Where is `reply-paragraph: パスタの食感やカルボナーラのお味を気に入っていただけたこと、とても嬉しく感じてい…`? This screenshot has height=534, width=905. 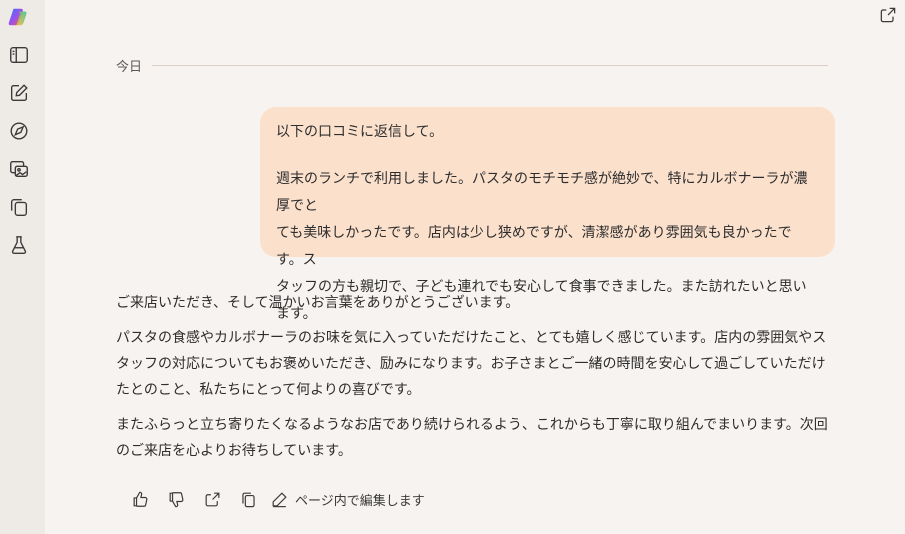 reply-paragraph: パスタの食感やカルボナーラのお味を気に入っていただけたこと、とても嬉しく感じてい… is located at coordinates (471, 364).